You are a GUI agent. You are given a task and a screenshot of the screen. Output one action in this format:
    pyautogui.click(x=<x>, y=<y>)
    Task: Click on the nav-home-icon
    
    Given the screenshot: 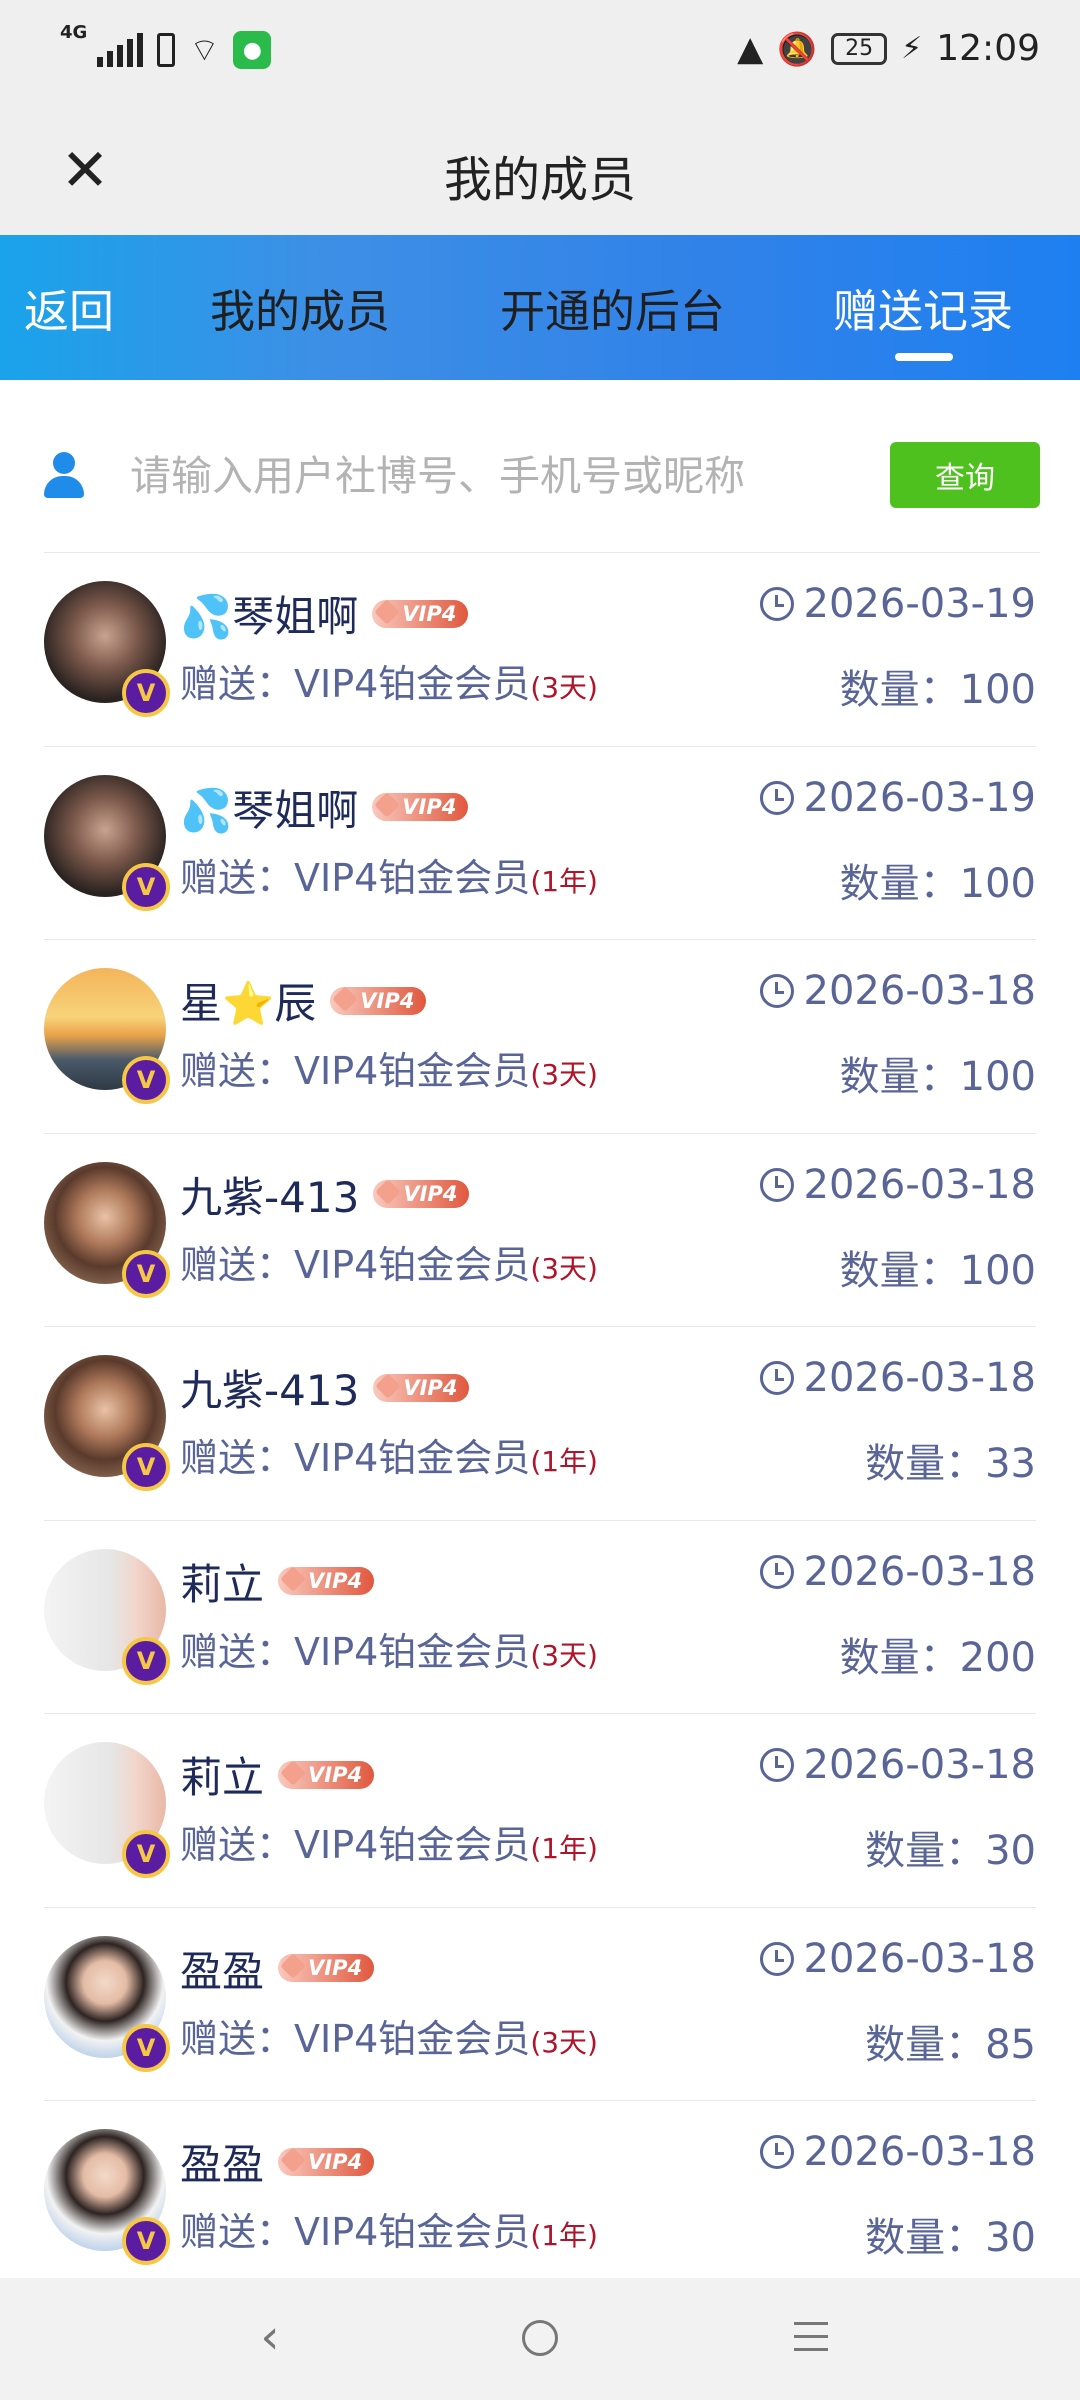 What is the action you would take?
    pyautogui.click(x=540, y=2338)
    